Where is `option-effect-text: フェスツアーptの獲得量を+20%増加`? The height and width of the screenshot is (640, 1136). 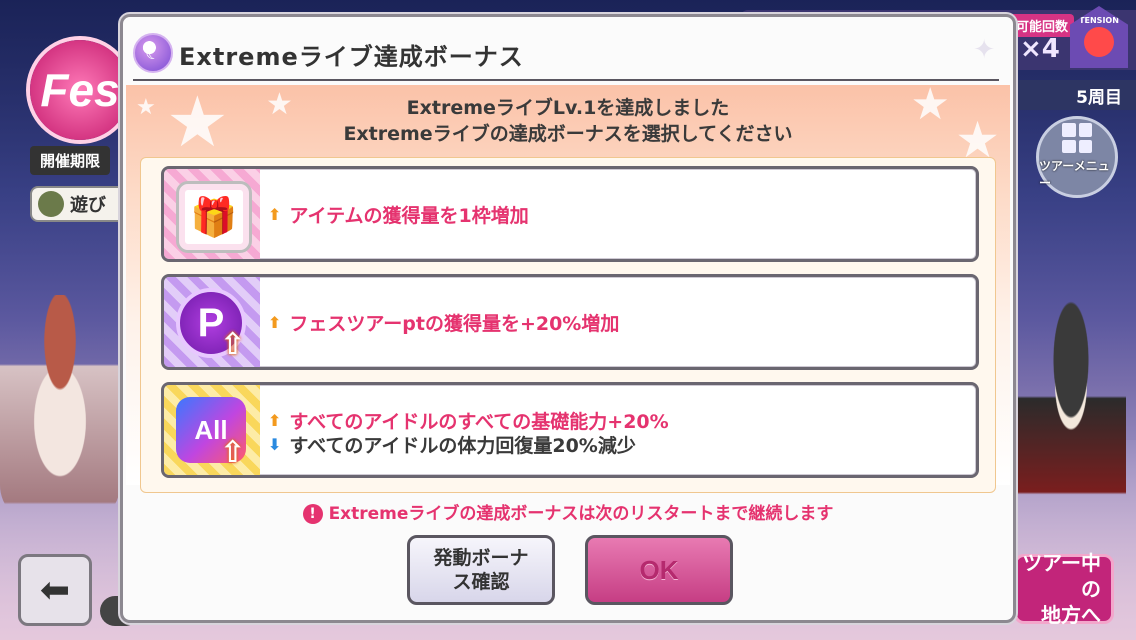 option-effect-text: フェスツアーptの獲得量を+20%増加 is located at coordinates (454, 324).